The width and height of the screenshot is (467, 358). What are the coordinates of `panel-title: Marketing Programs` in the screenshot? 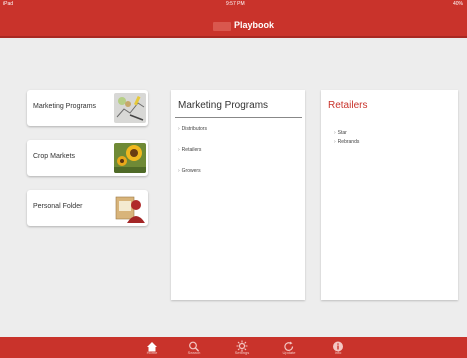 It's located at (223, 105).